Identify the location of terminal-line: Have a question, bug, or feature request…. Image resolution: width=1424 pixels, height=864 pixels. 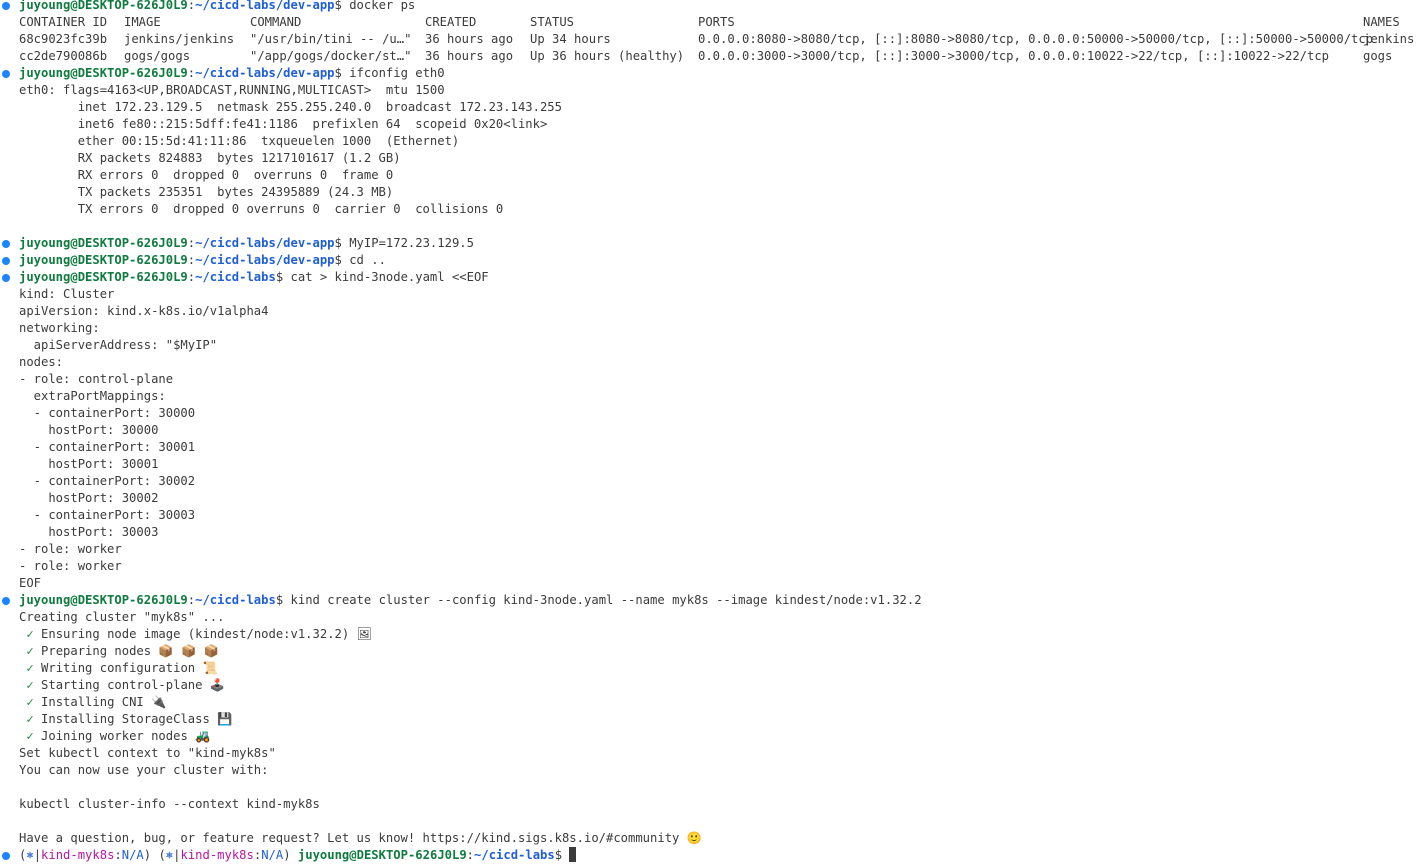
(712, 838).